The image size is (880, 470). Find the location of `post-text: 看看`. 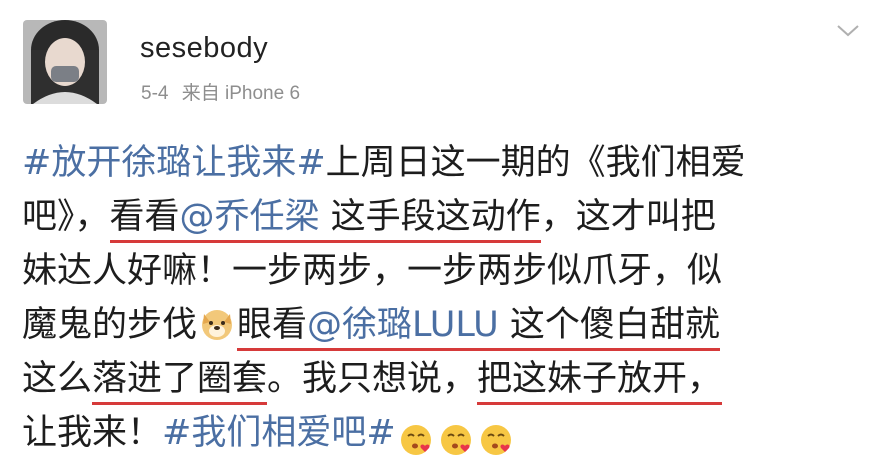

post-text: 看看 is located at coordinates (144, 217).